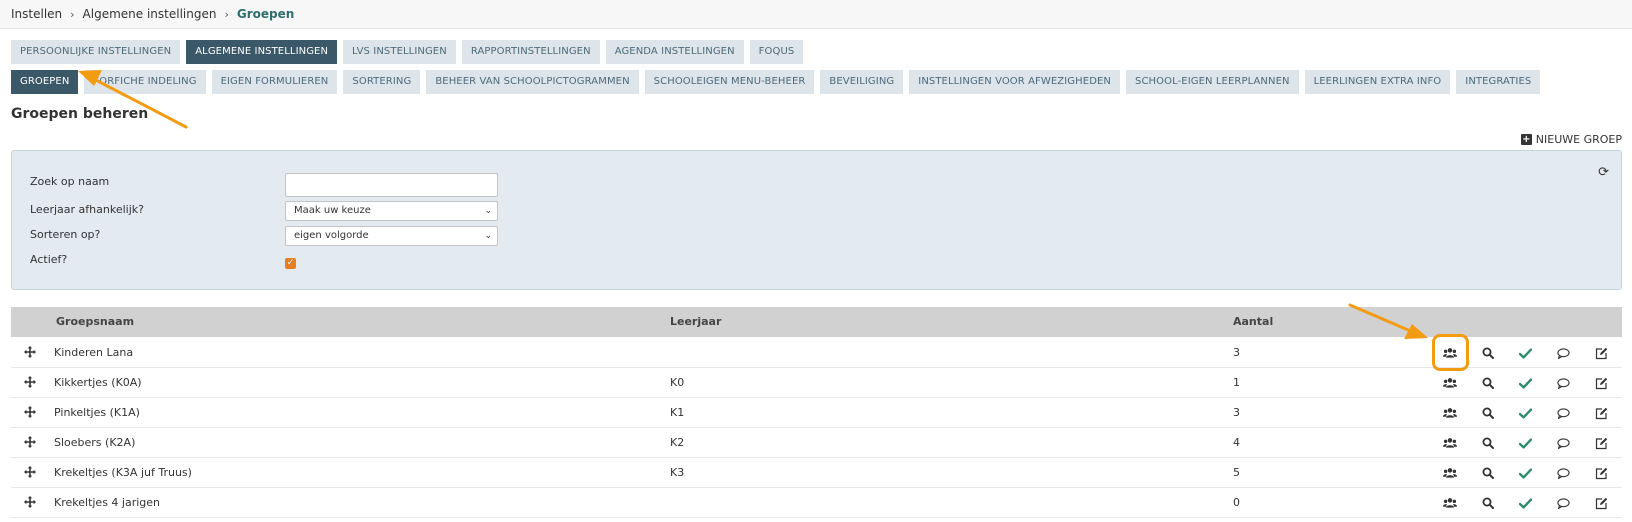 The image size is (1632, 522). Describe the element at coordinates (816, 322) in the screenshot. I see `table-header: Groepsnaam Leerjaar Aantal` at that location.